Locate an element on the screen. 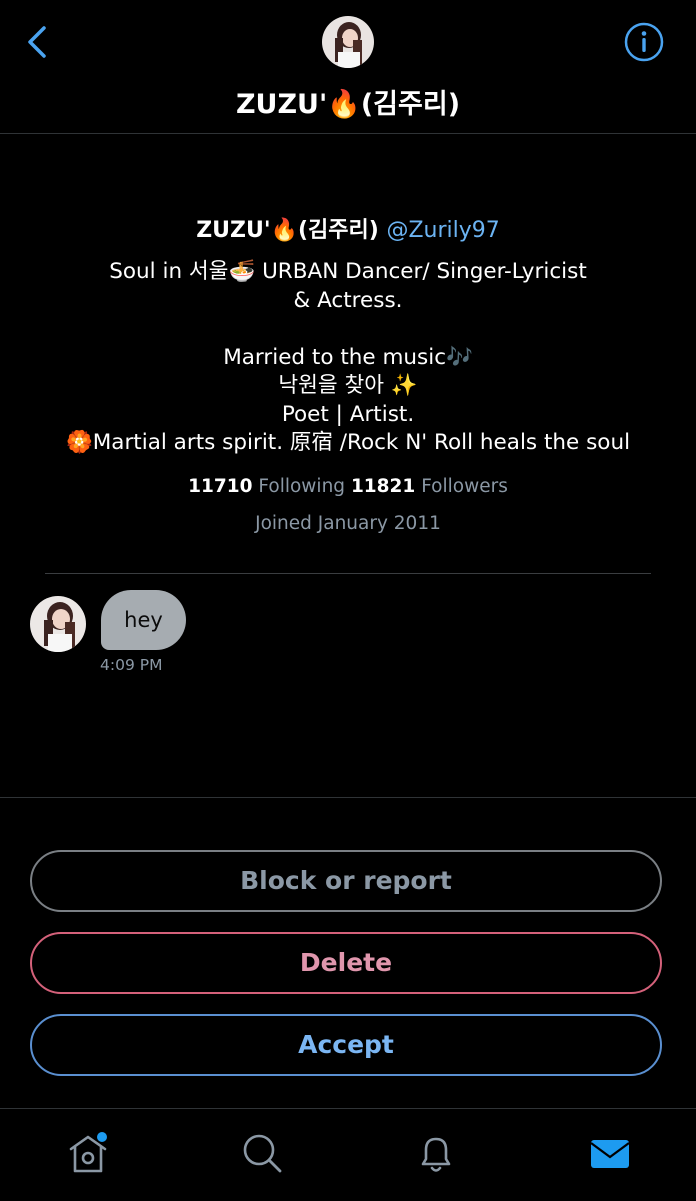 This screenshot has width=696, height=1201. tab-notifications is located at coordinates (436, 1153).